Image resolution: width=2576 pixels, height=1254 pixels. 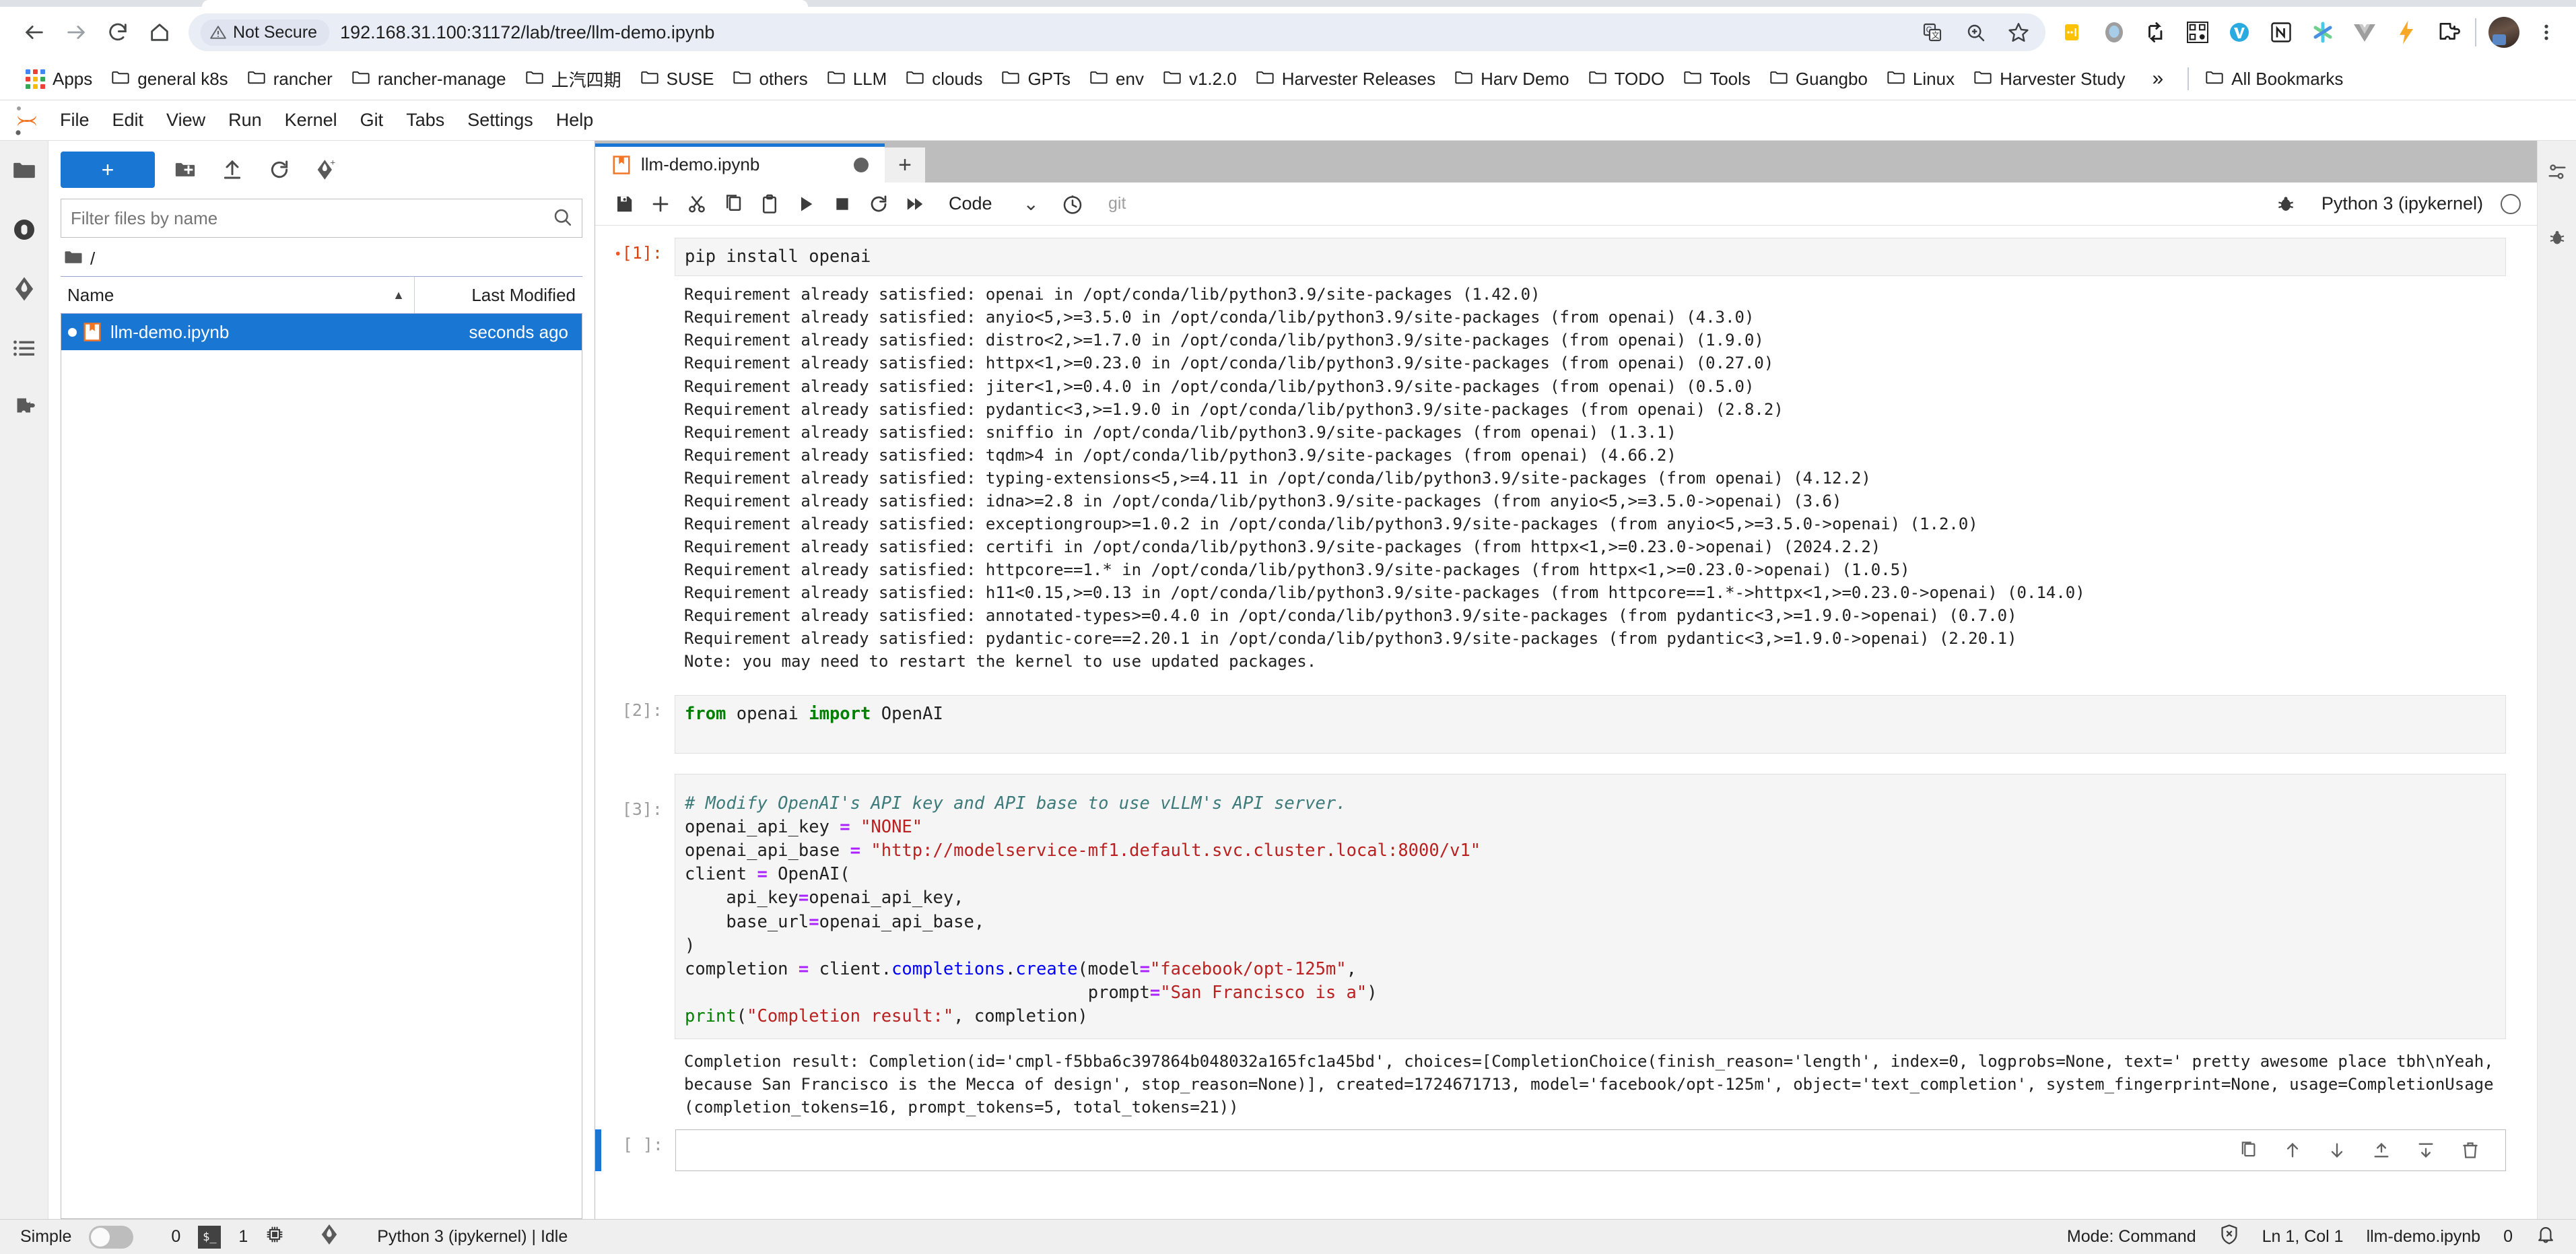 What do you see at coordinates (2018, 32) in the screenshot?
I see `bookmark-star-icon` at bounding box center [2018, 32].